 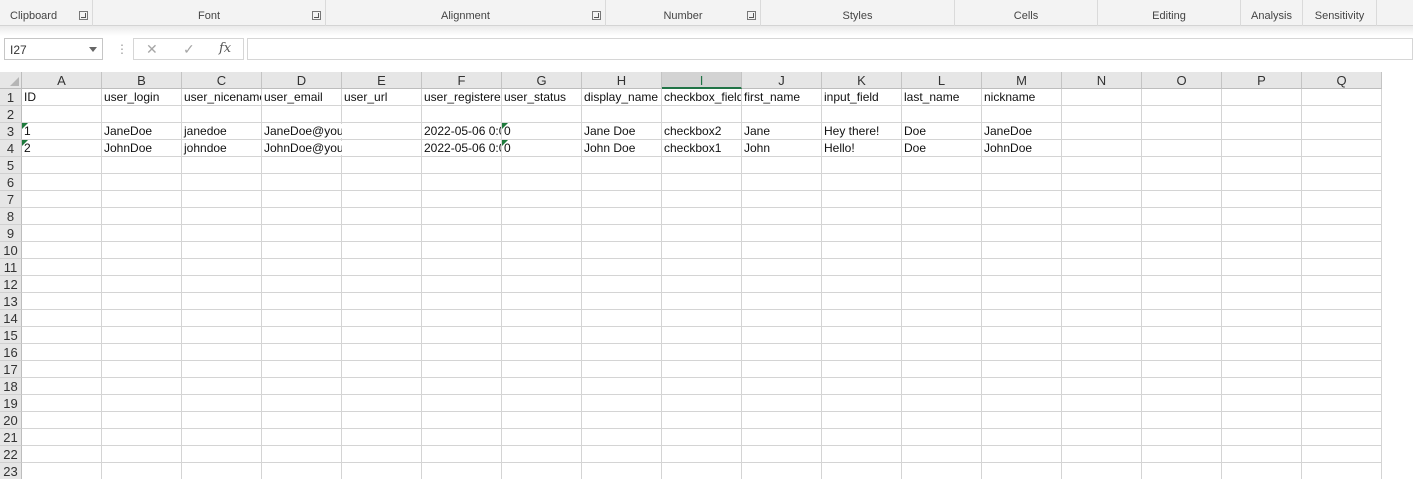 I want to click on cell-n2, so click(x=1102, y=114).